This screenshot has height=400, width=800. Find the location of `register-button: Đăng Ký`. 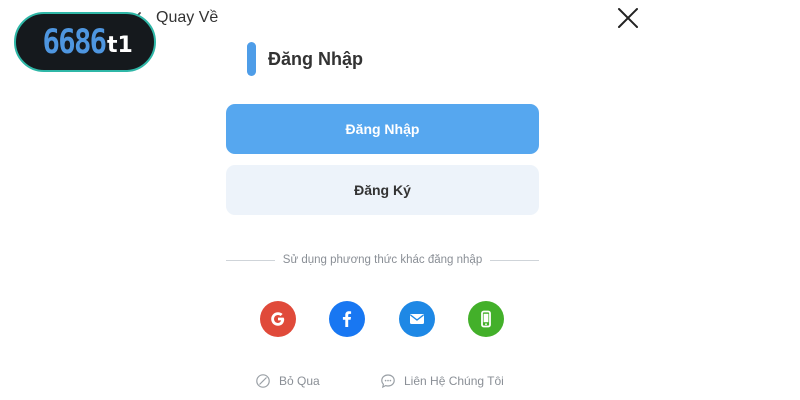

register-button: Đăng Ký is located at coordinates (382, 190).